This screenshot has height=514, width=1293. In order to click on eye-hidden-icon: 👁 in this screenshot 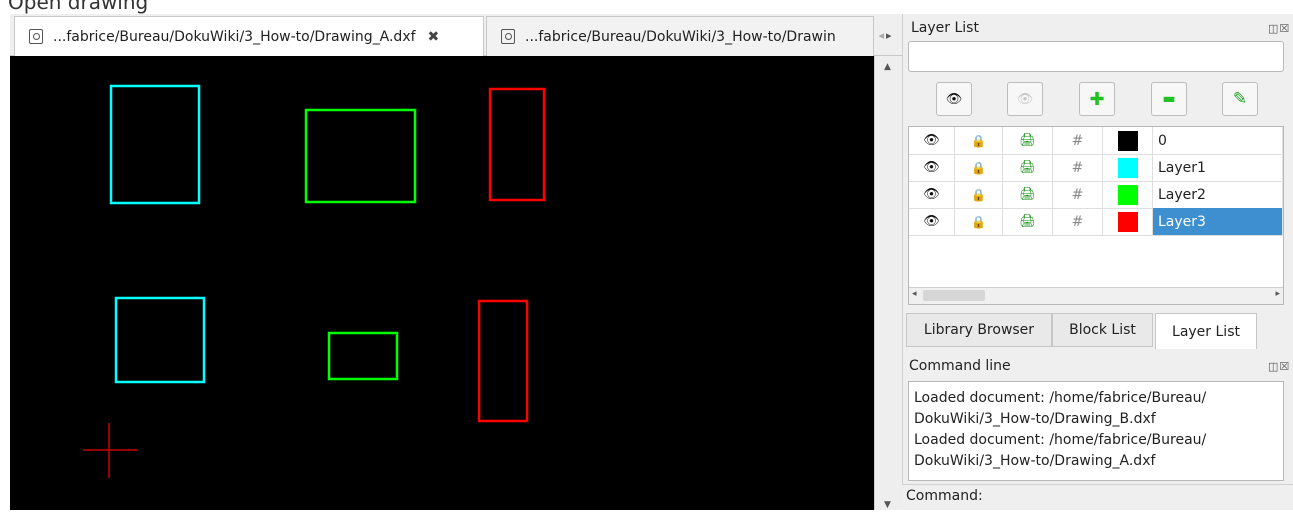, I will do `click(1025, 99)`.